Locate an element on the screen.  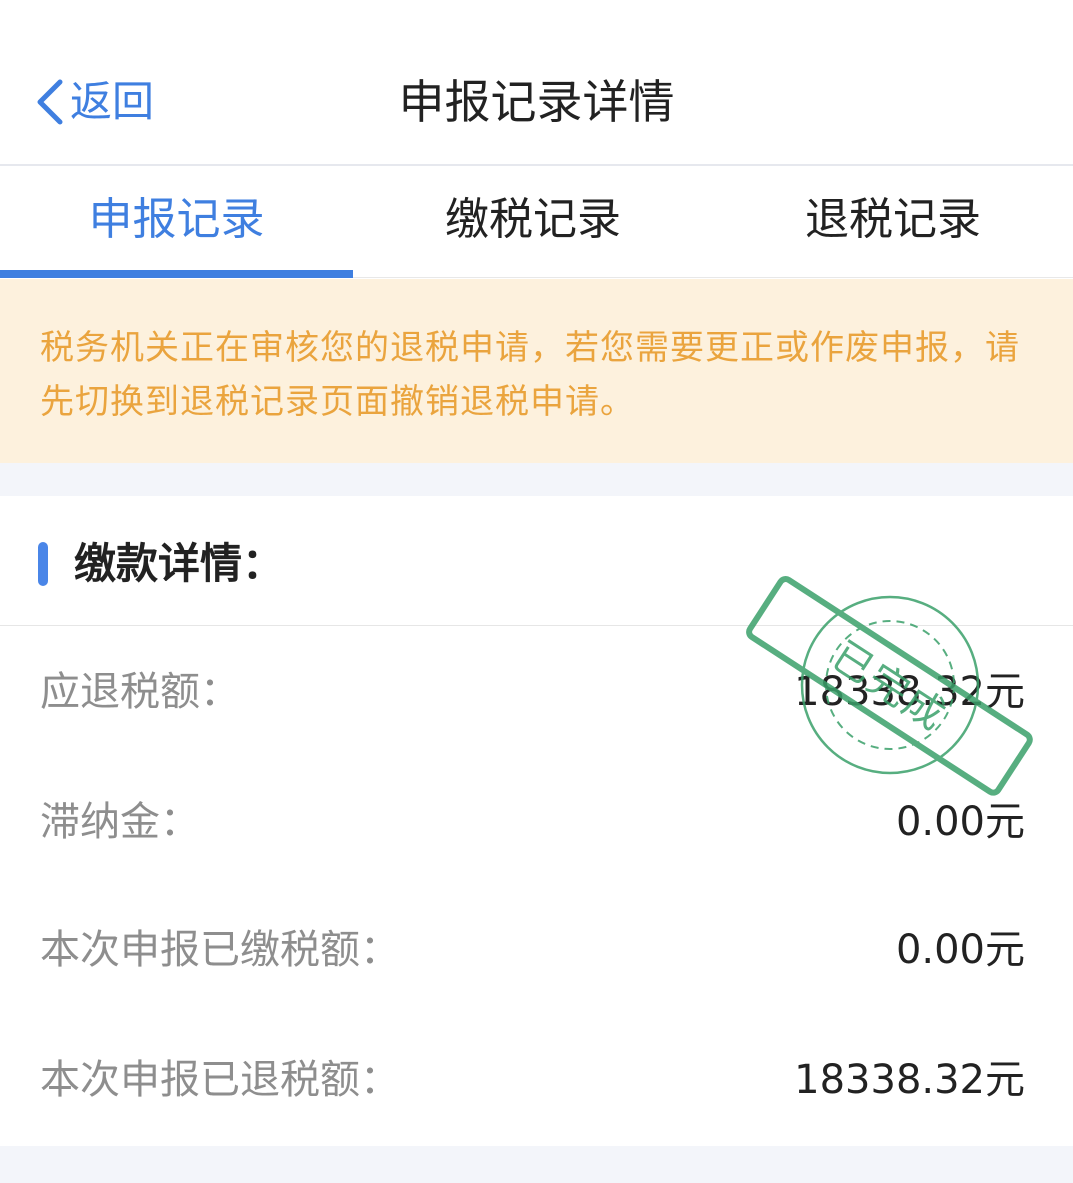
nav-bar: 返回 申报记录详情 is located at coordinates (536, 83).